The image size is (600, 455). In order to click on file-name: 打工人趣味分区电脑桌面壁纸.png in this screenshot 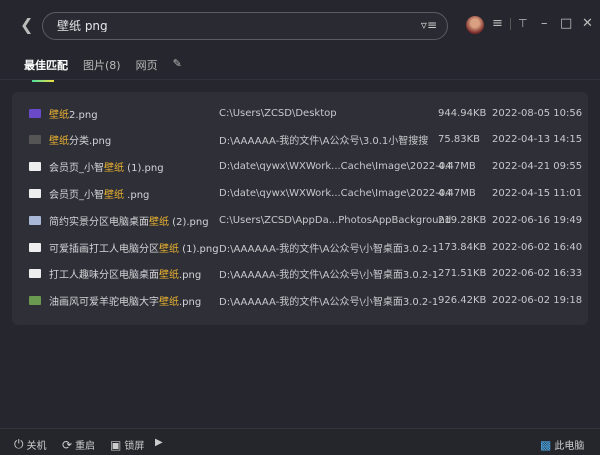, I will do `click(125, 276)`.